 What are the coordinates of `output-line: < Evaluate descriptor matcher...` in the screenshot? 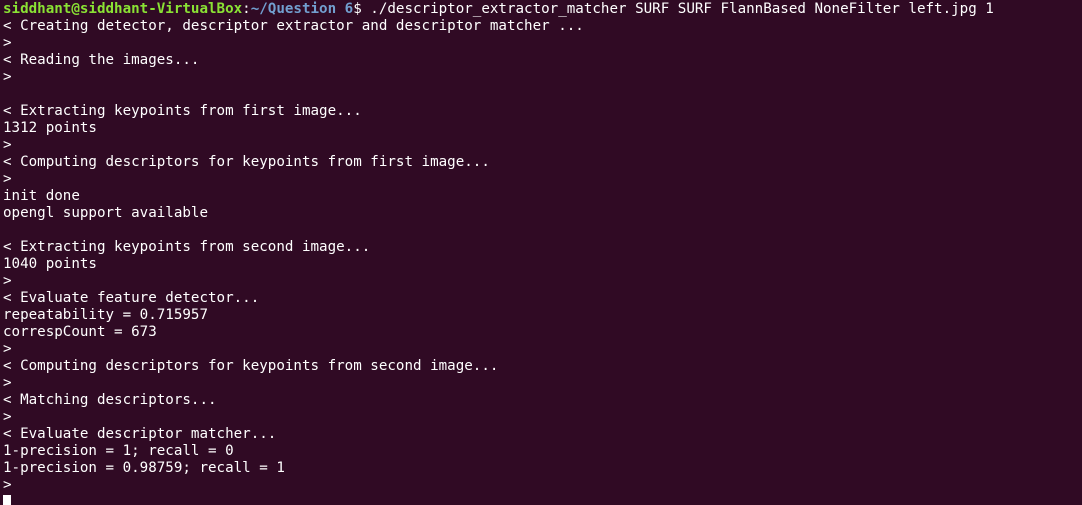 It's located at (140, 434).